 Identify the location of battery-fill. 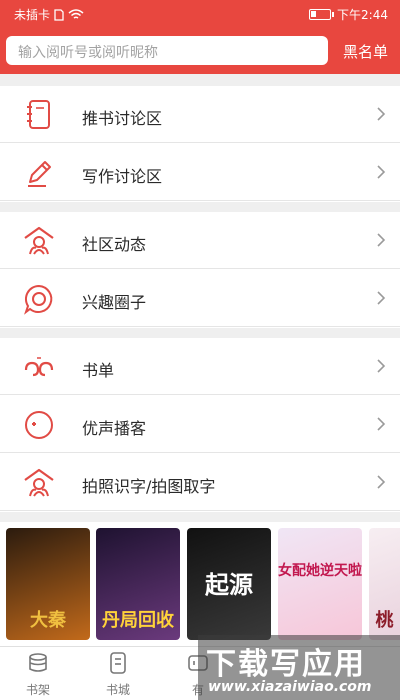
(314, 14).